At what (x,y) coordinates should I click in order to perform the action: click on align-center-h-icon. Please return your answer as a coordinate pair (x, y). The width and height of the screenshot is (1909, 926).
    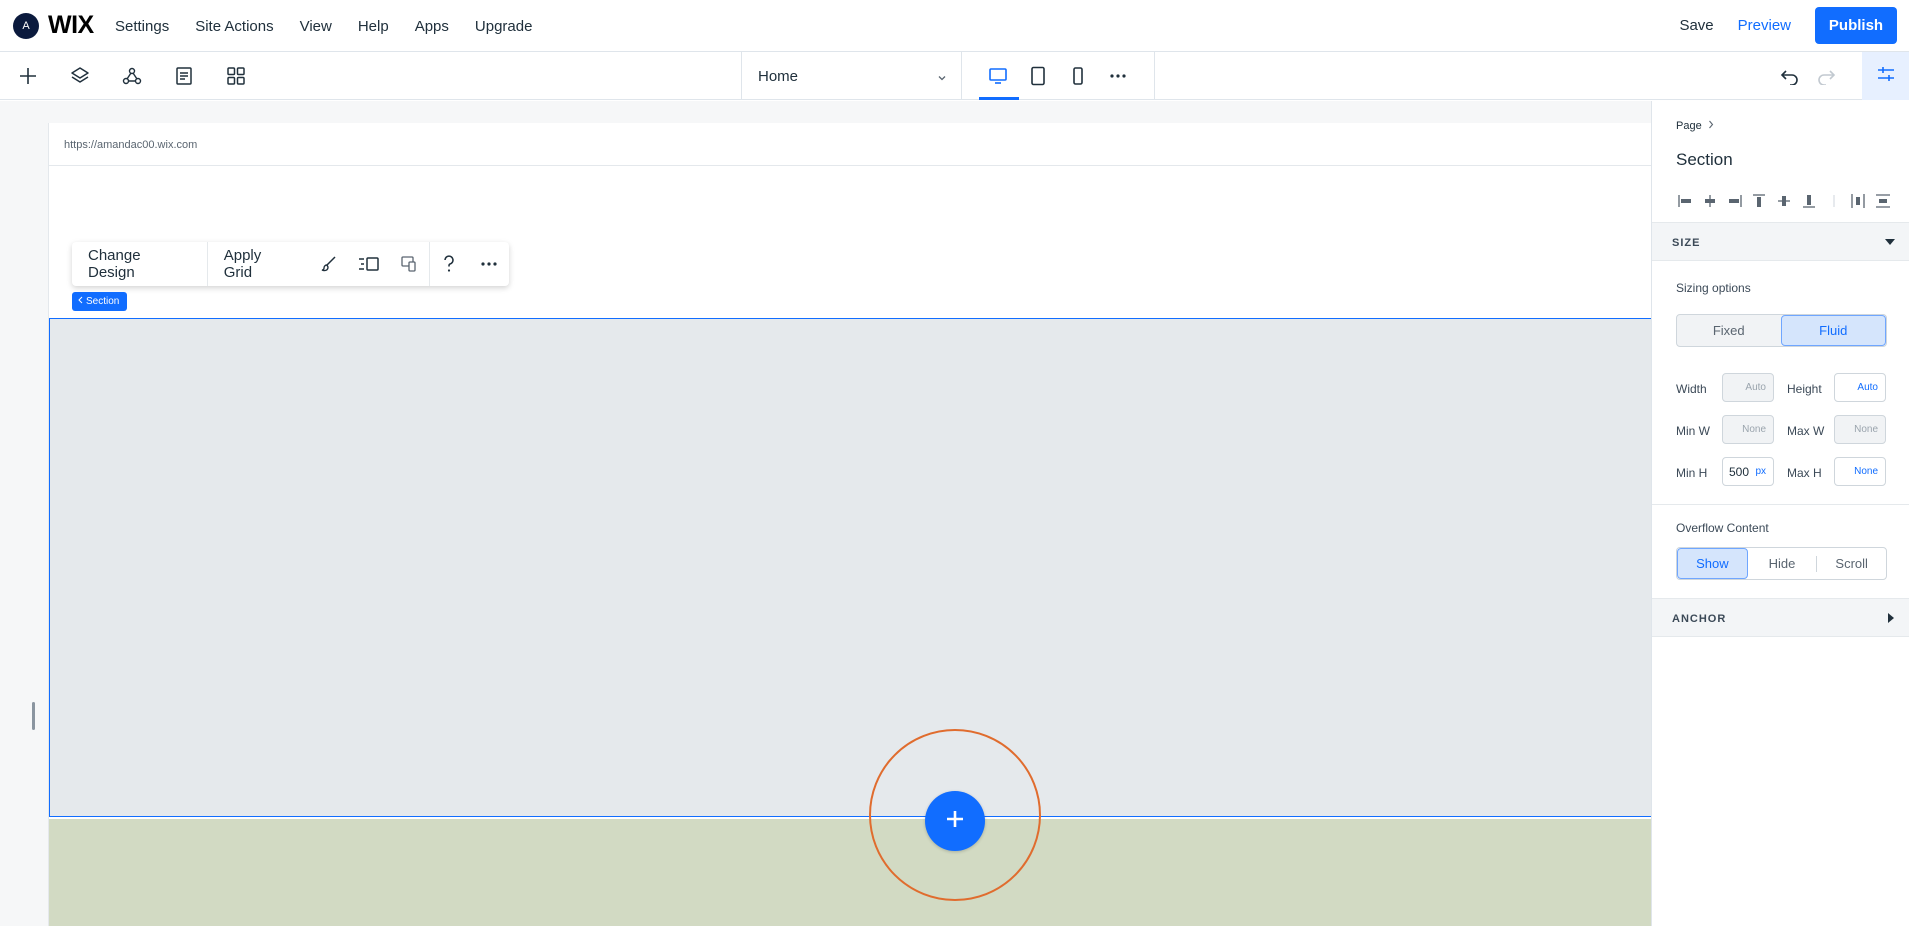
    Looking at the image, I should click on (1710, 201).